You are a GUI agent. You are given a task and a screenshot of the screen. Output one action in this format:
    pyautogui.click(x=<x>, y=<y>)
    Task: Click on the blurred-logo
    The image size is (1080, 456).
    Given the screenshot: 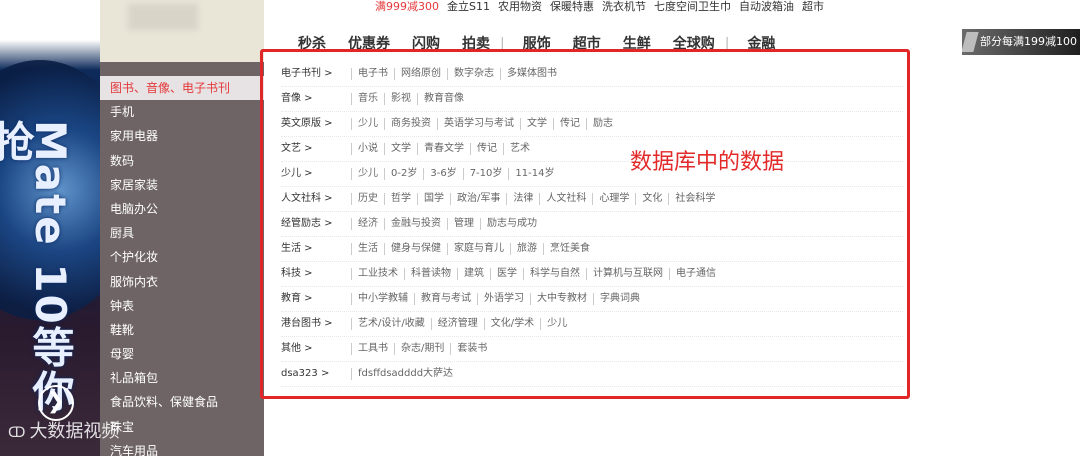 What is the action you would take?
    pyautogui.click(x=163, y=17)
    